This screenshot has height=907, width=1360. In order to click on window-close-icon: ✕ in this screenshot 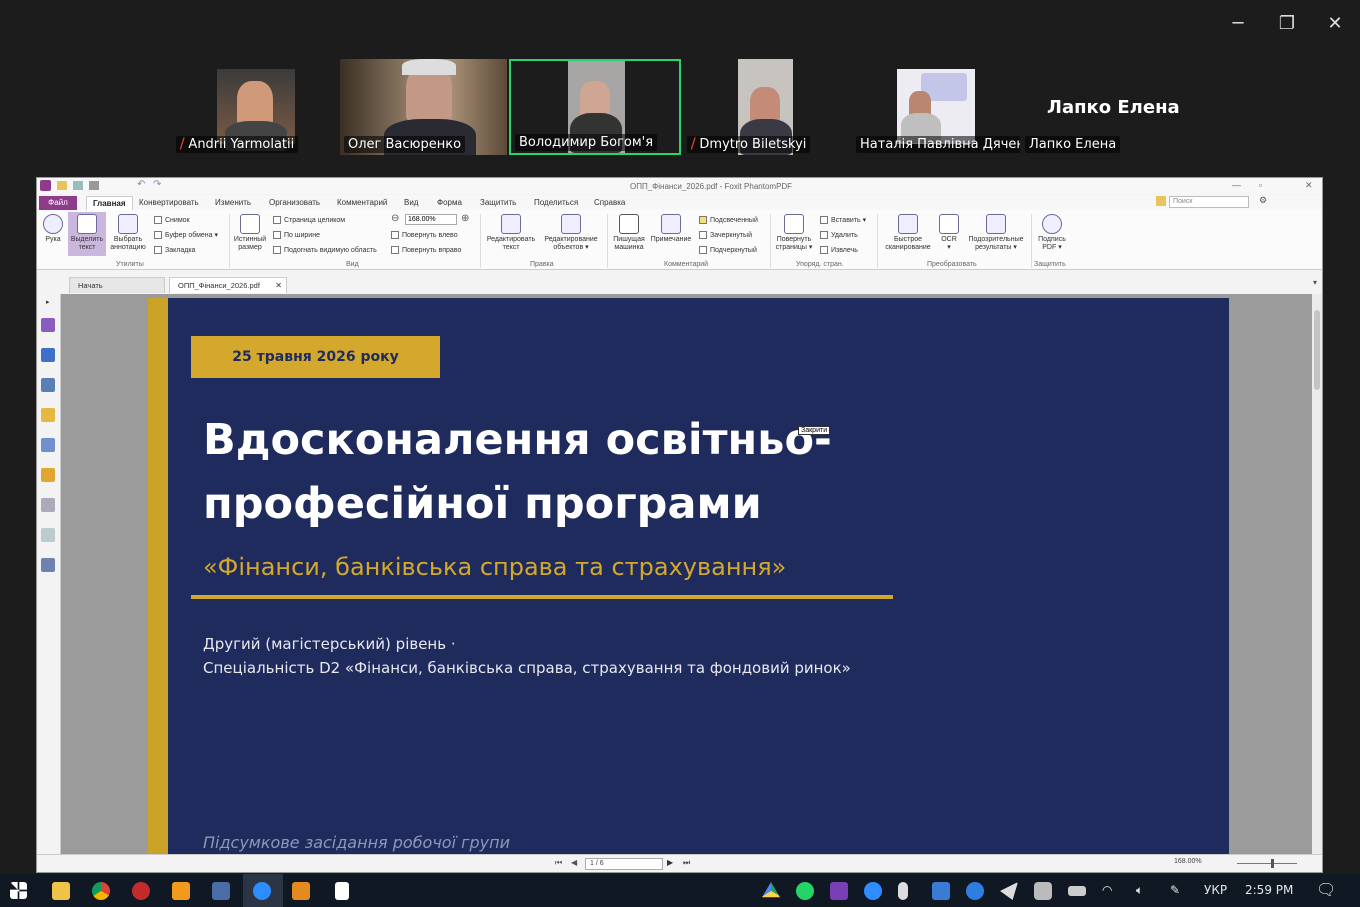, I will do `click(1309, 185)`.